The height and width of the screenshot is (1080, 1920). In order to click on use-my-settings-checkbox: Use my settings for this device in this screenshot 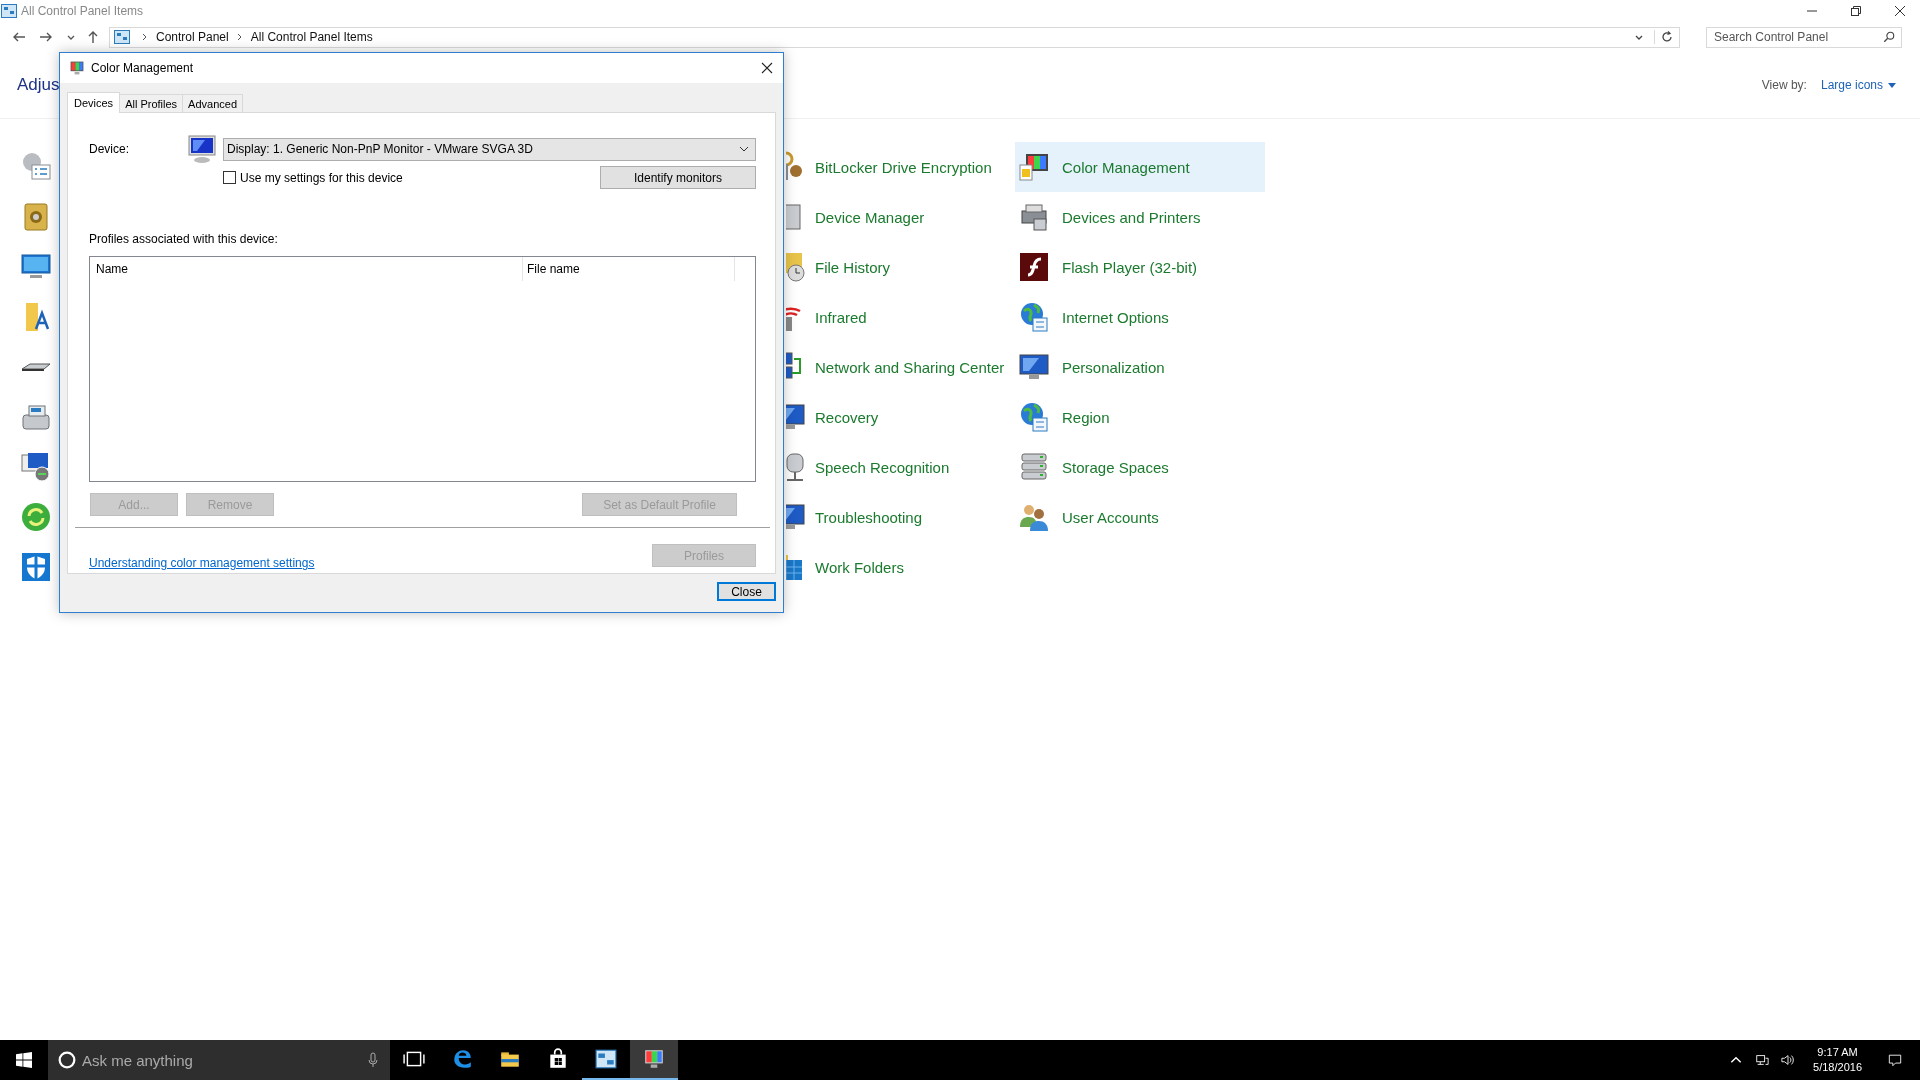, I will do `click(313, 177)`.